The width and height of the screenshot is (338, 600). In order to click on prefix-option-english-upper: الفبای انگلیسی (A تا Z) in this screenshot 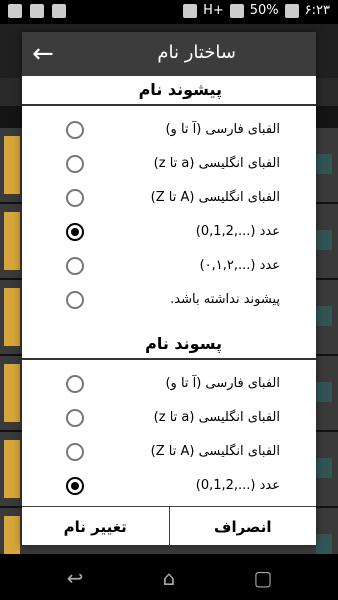, I will do `click(169, 199)`.